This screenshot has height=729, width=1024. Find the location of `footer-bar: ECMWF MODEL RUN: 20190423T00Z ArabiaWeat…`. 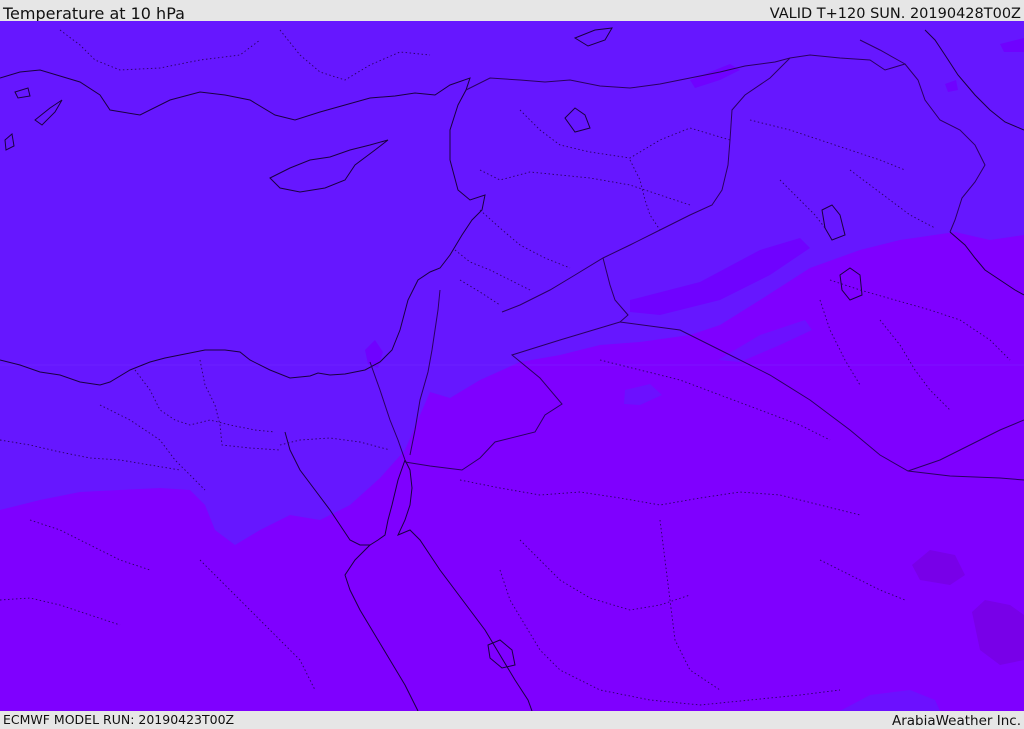

footer-bar: ECMWF MODEL RUN: 20190423T00Z ArabiaWeat… is located at coordinates (512, 720).